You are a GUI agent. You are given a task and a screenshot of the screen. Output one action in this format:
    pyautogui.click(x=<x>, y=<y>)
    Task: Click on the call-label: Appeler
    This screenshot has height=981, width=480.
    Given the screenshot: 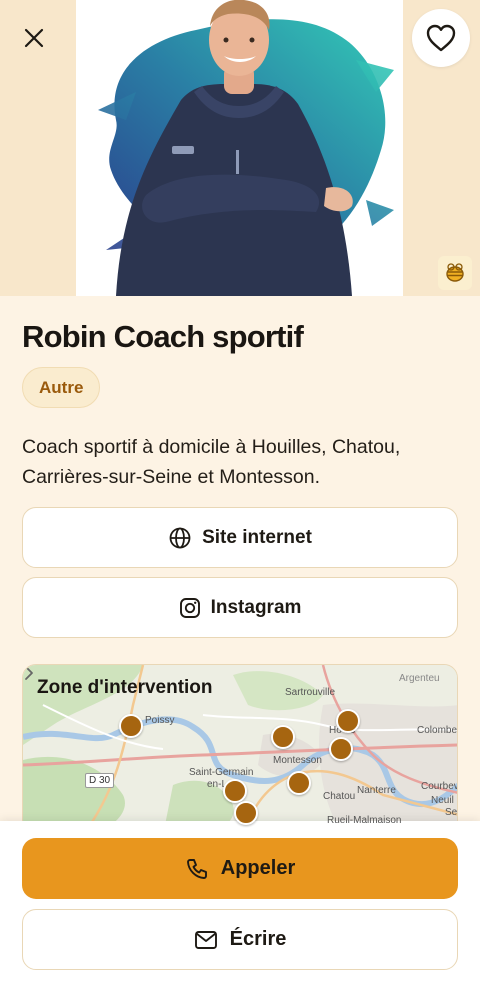 What is the action you would take?
    pyautogui.click(x=258, y=868)
    